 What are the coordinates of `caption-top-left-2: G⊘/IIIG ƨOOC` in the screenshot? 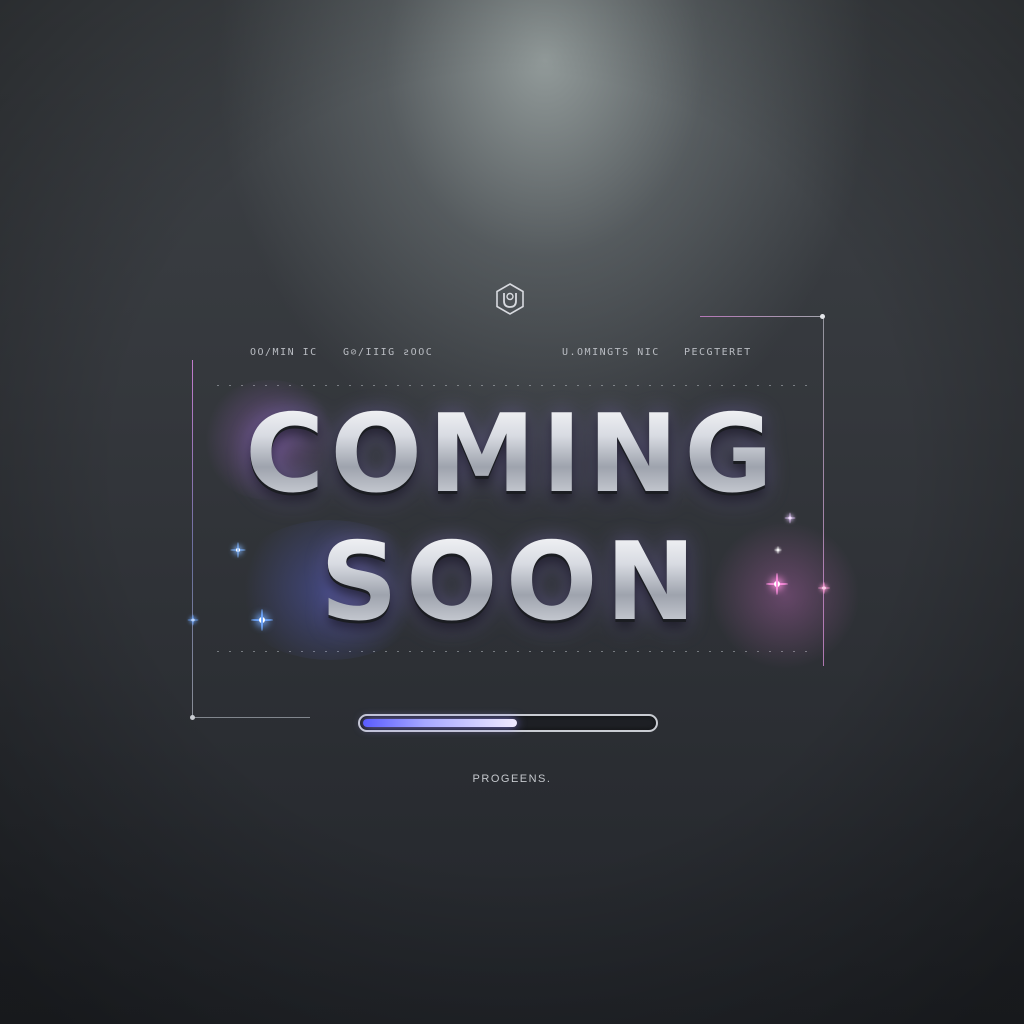 It's located at (388, 352).